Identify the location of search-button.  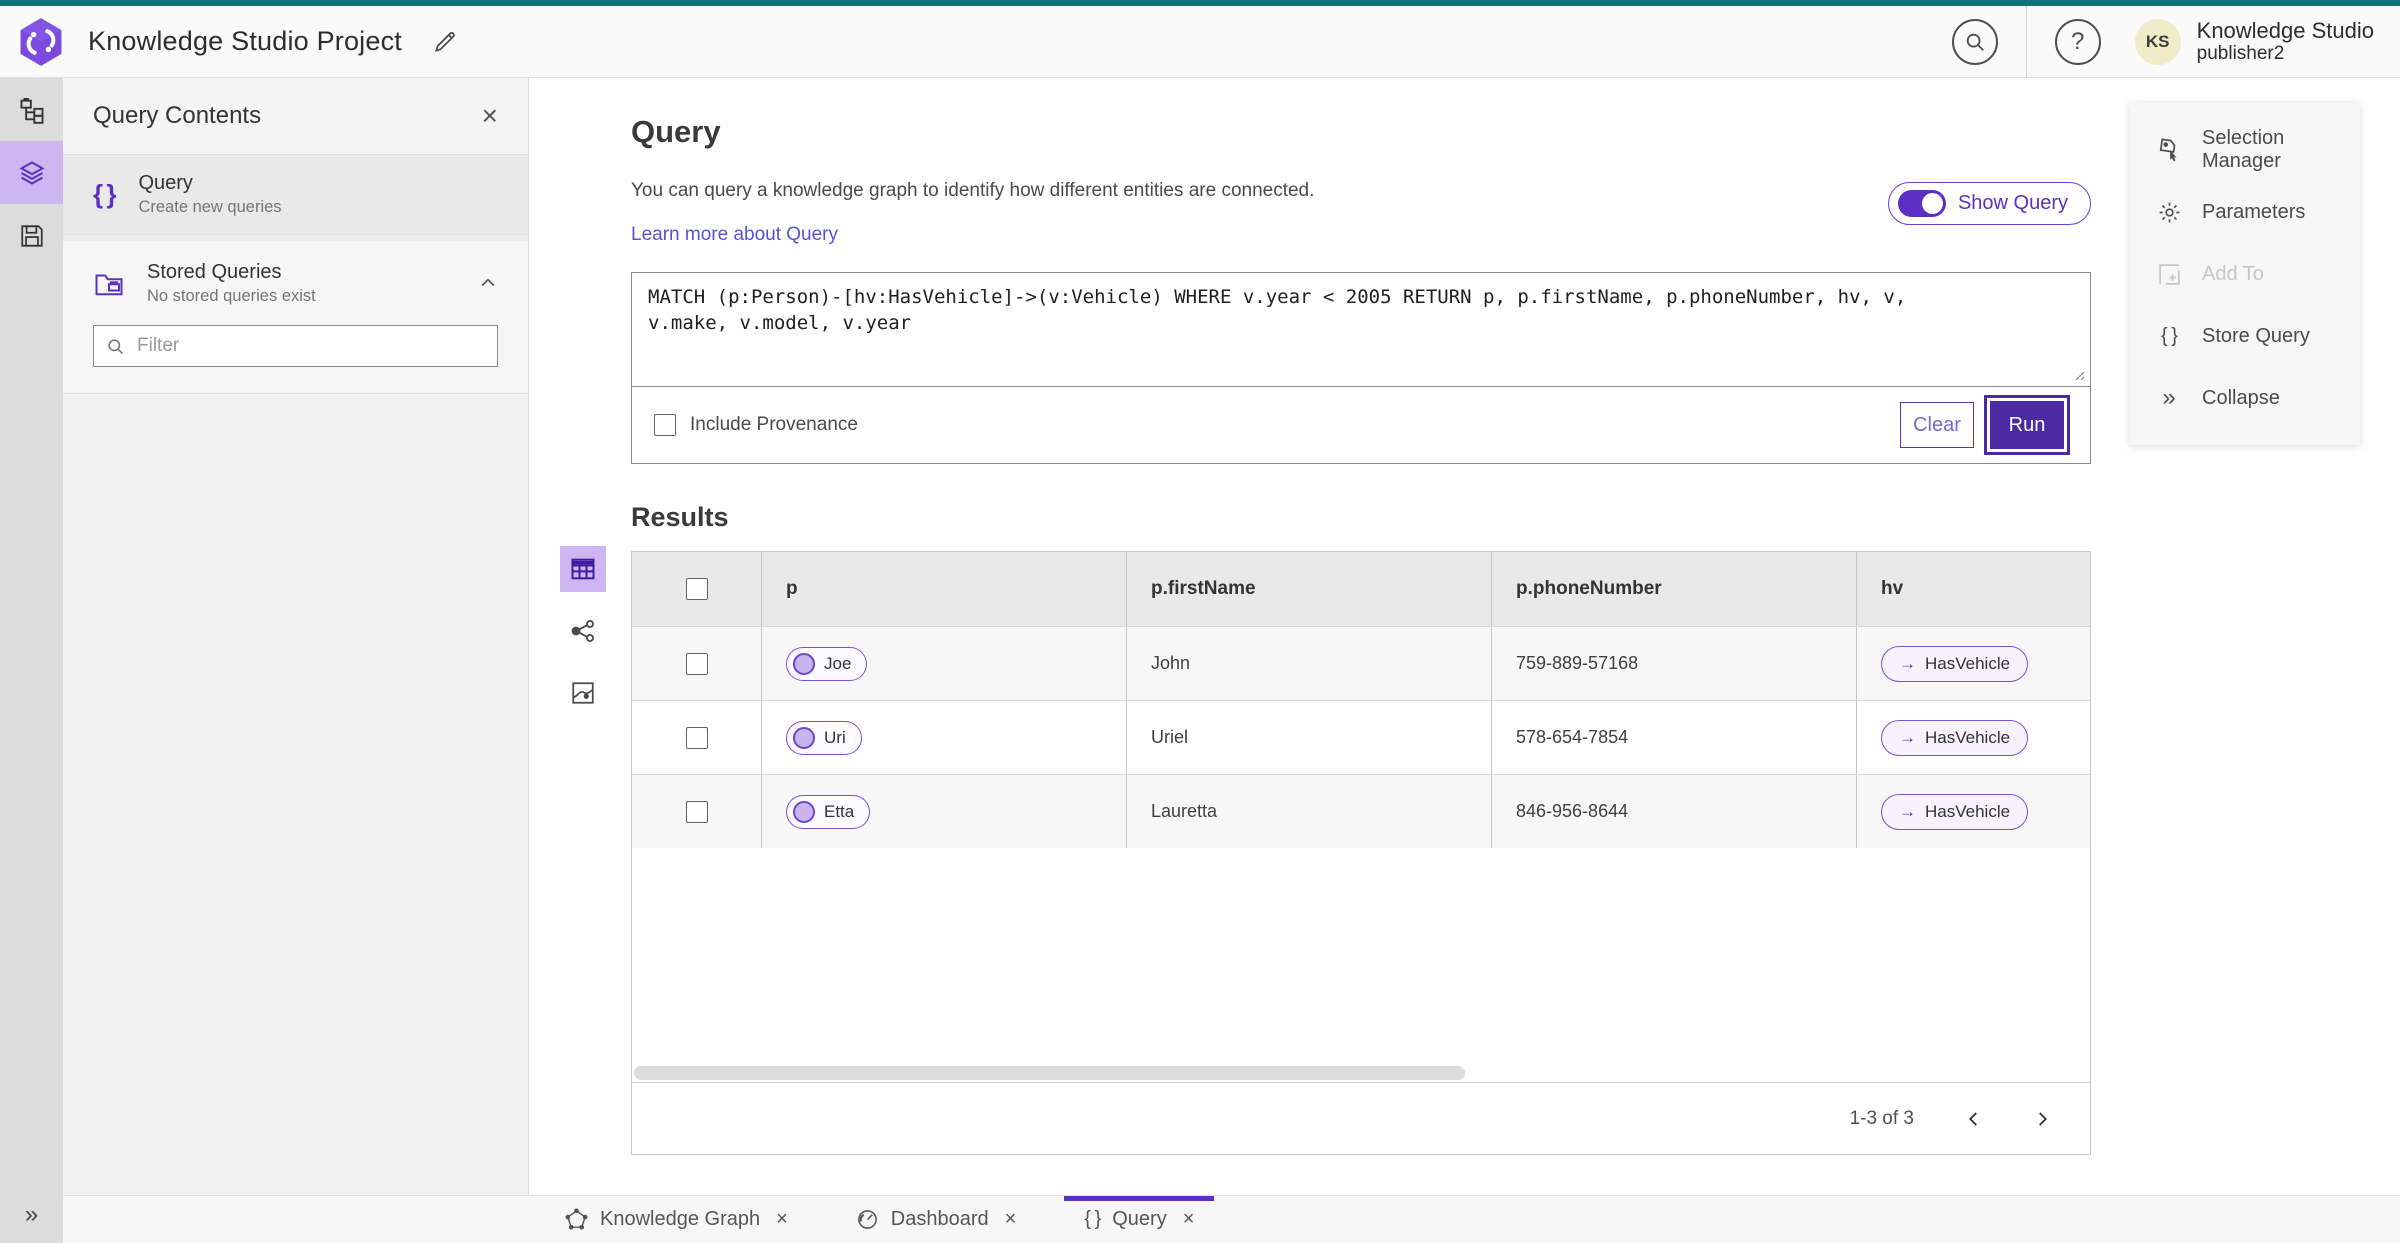
(1974, 41).